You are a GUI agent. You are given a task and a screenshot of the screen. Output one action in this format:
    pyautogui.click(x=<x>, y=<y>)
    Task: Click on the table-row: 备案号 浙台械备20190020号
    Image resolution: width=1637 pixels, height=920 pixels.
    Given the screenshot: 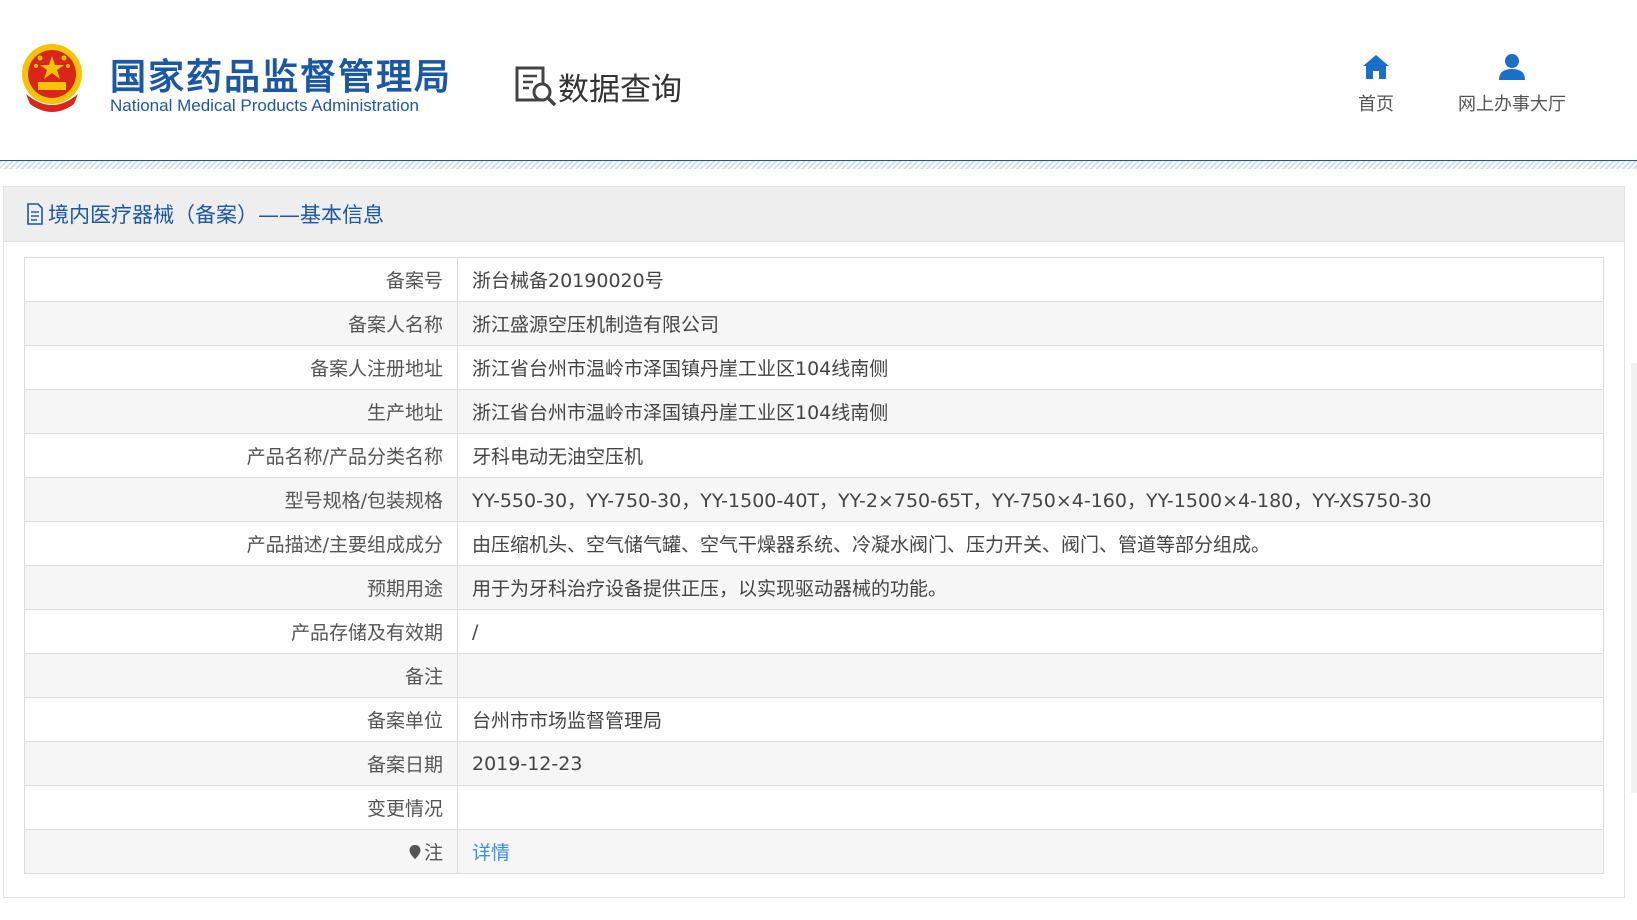 What is the action you would take?
    pyautogui.click(x=814, y=279)
    